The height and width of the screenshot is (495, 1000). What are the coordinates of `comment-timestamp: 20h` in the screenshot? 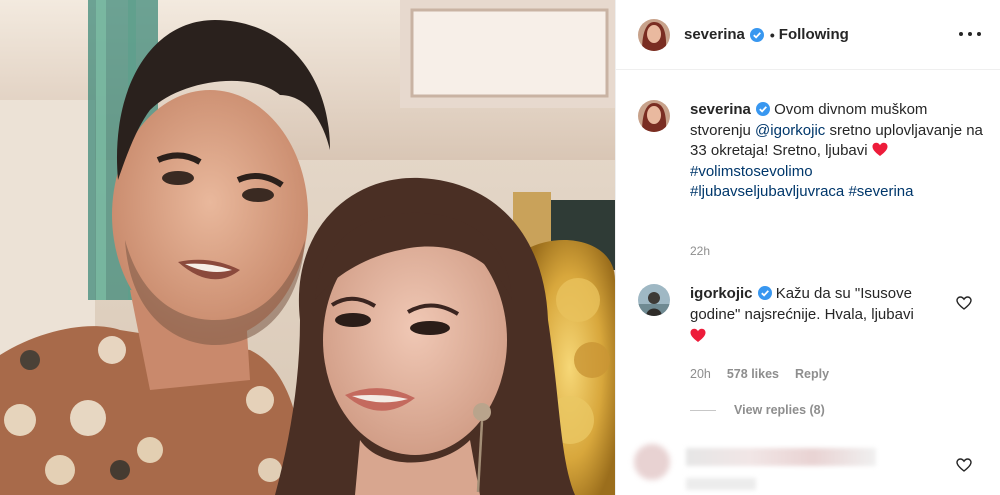 It's located at (700, 374).